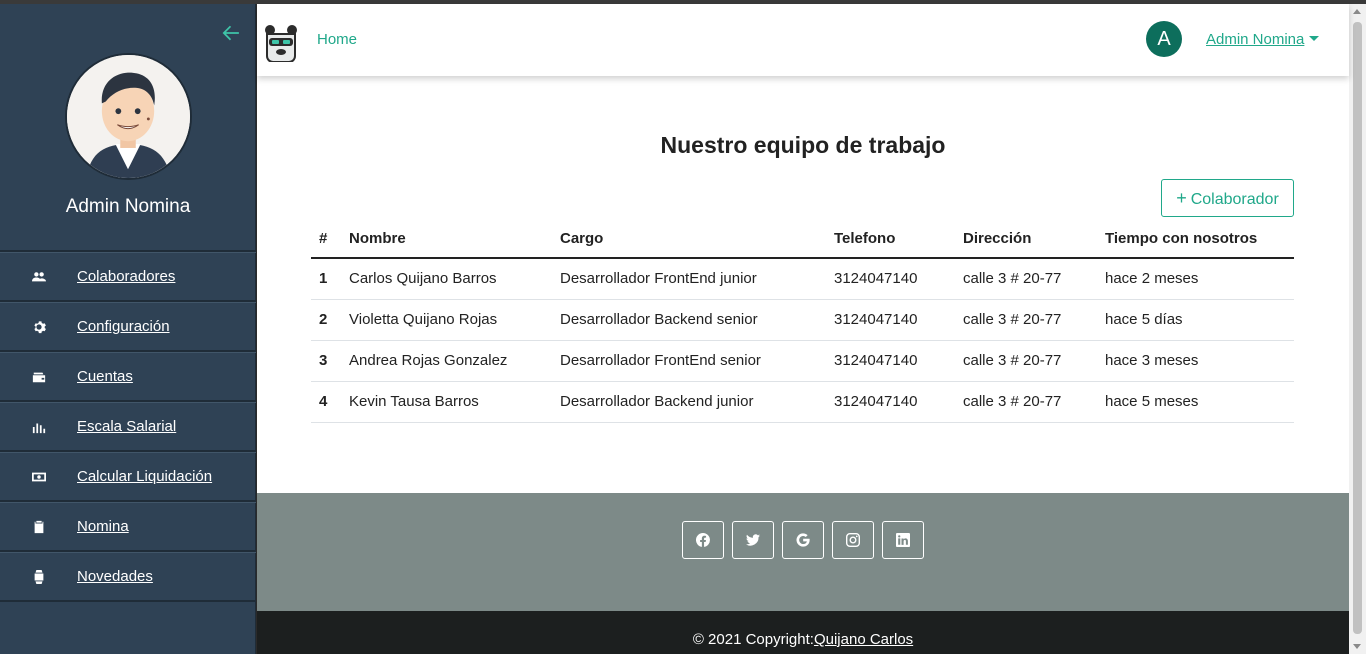 The image size is (1366, 654). What do you see at coordinates (326, 279) in the screenshot?
I see `table-cell: 1` at bounding box center [326, 279].